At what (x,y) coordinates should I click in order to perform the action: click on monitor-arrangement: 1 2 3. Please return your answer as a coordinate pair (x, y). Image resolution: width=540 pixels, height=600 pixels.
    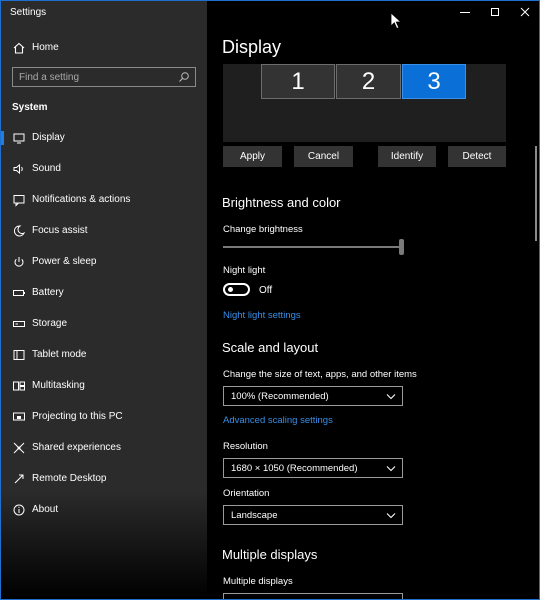
    Looking at the image, I should click on (364, 103).